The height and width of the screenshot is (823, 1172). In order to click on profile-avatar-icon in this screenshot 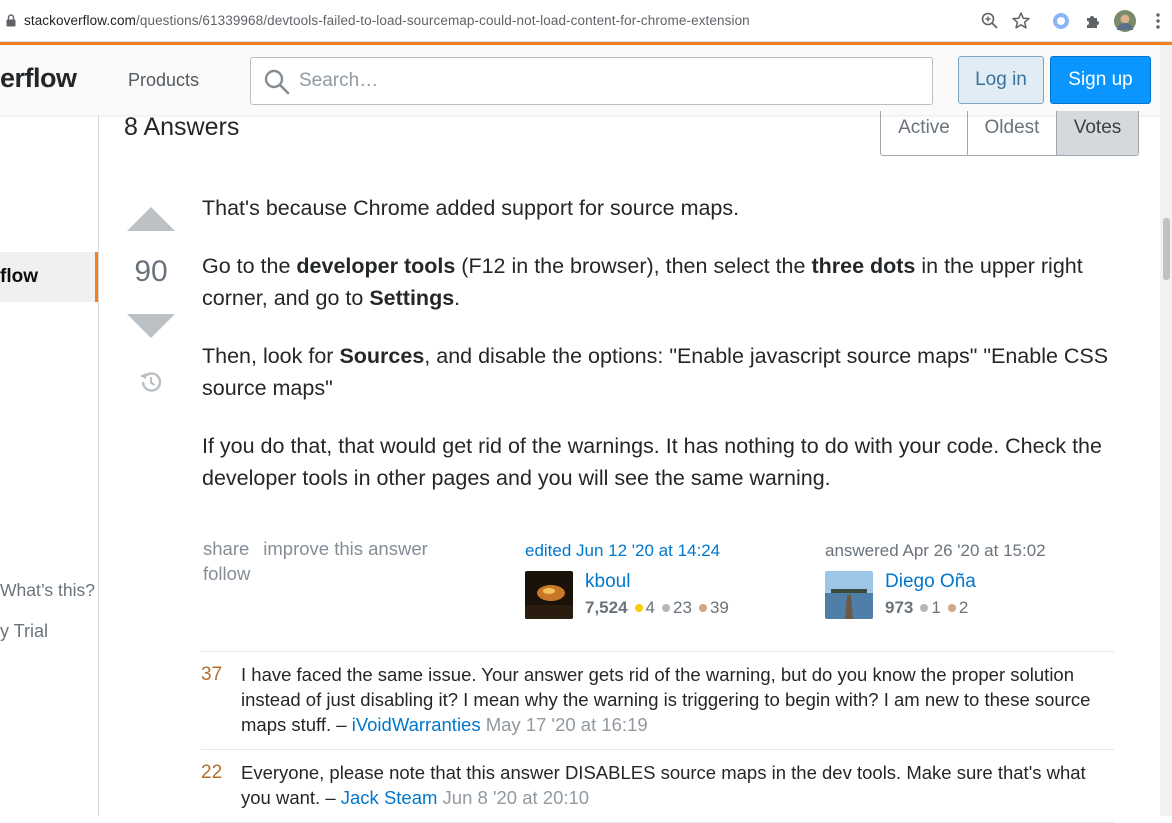, I will do `click(1125, 21)`.